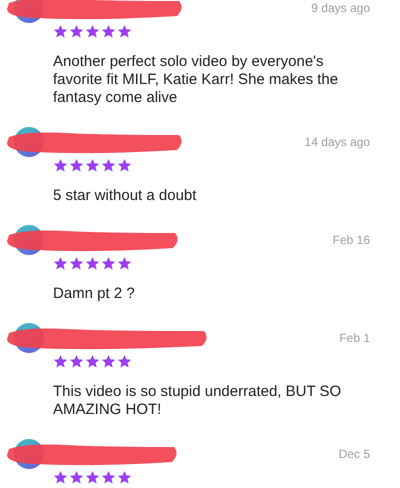  What do you see at coordinates (125, 196) in the screenshot?
I see `review-text: 5 star without a doubt` at bounding box center [125, 196].